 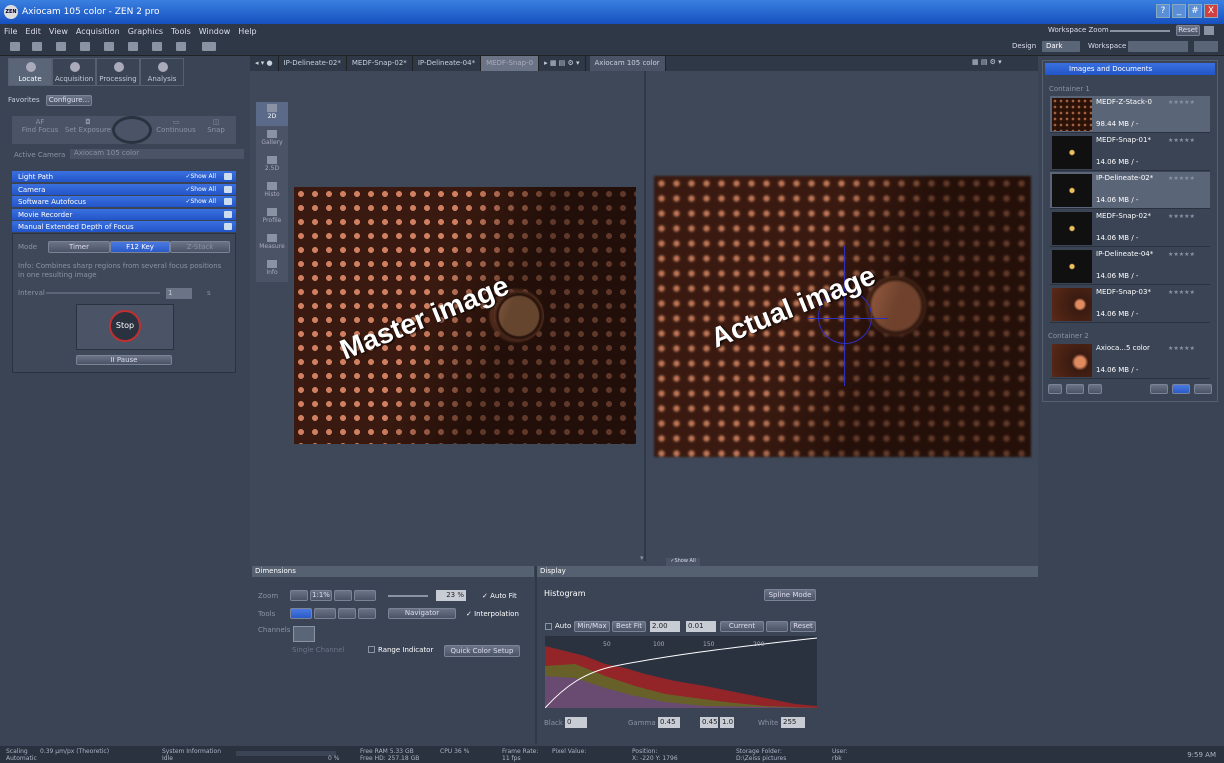 What do you see at coordinates (299, 595) in the screenshot?
I see `zoom-fit-icon` at bounding box center [299, 595].